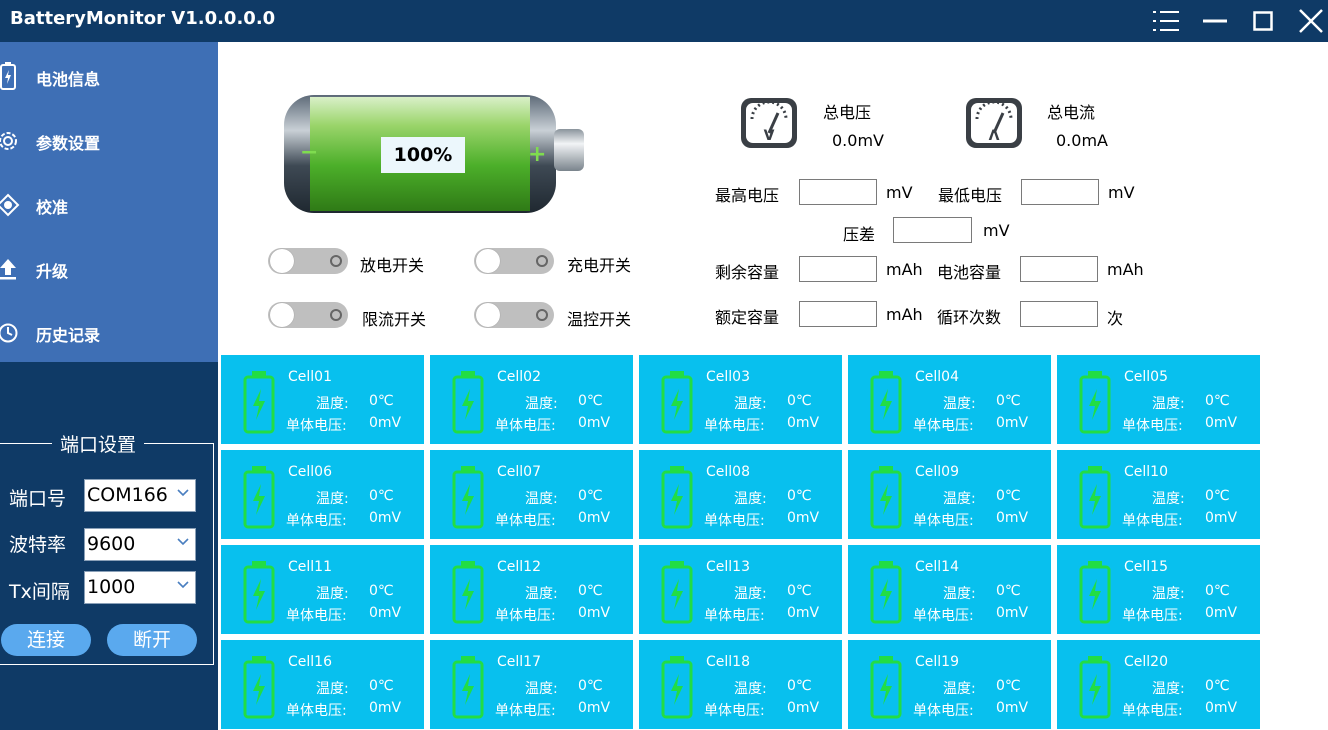 The image size is (1328, 730). I want to click on sidebar-item-battery-info: 电池信息, so click(109, 76).